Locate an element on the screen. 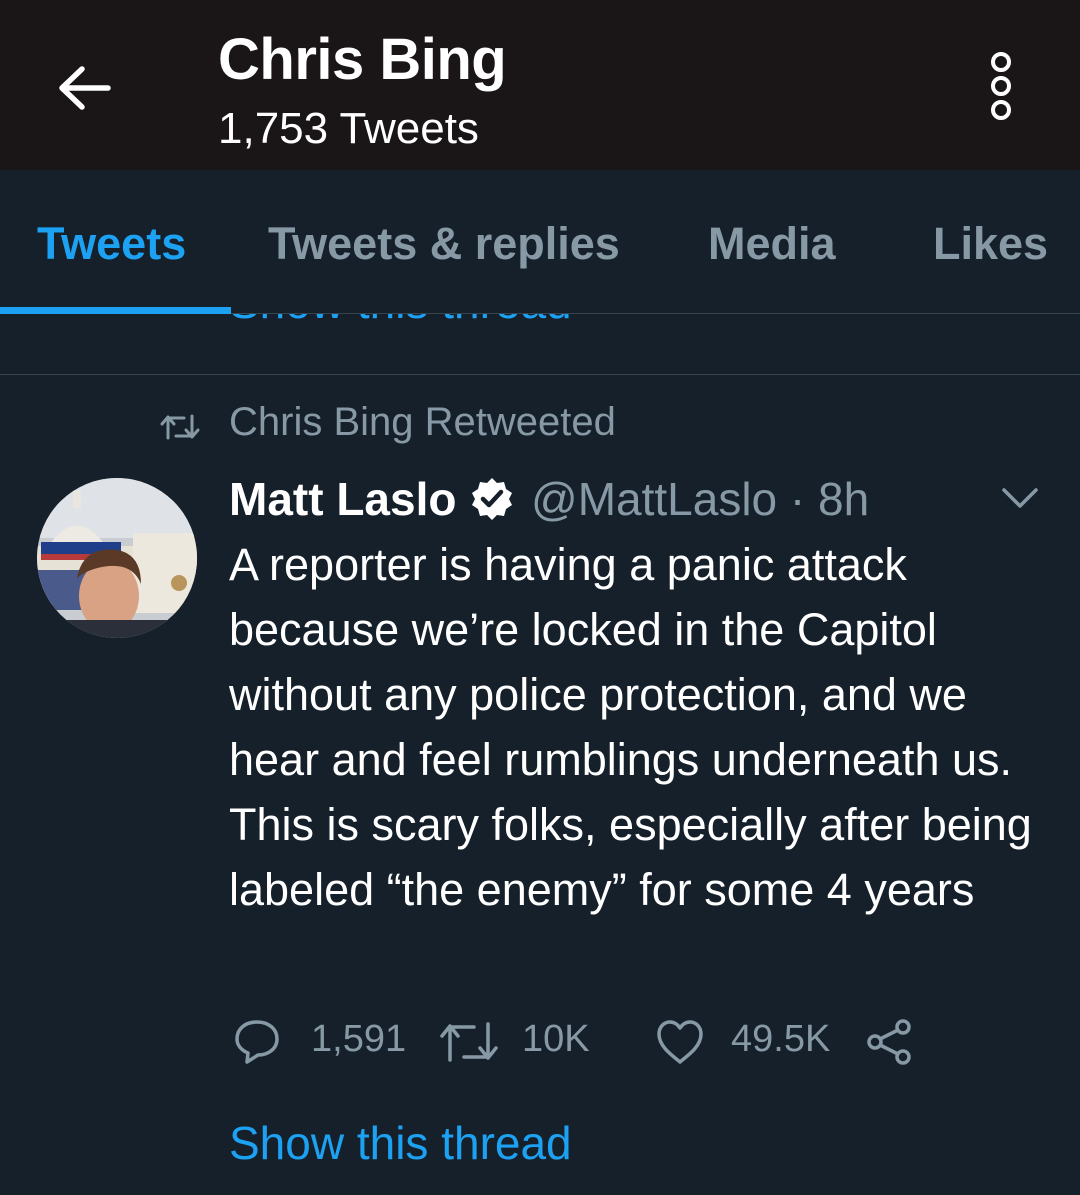  profile-name: Chris Bing is located at coordinates (362, 59).